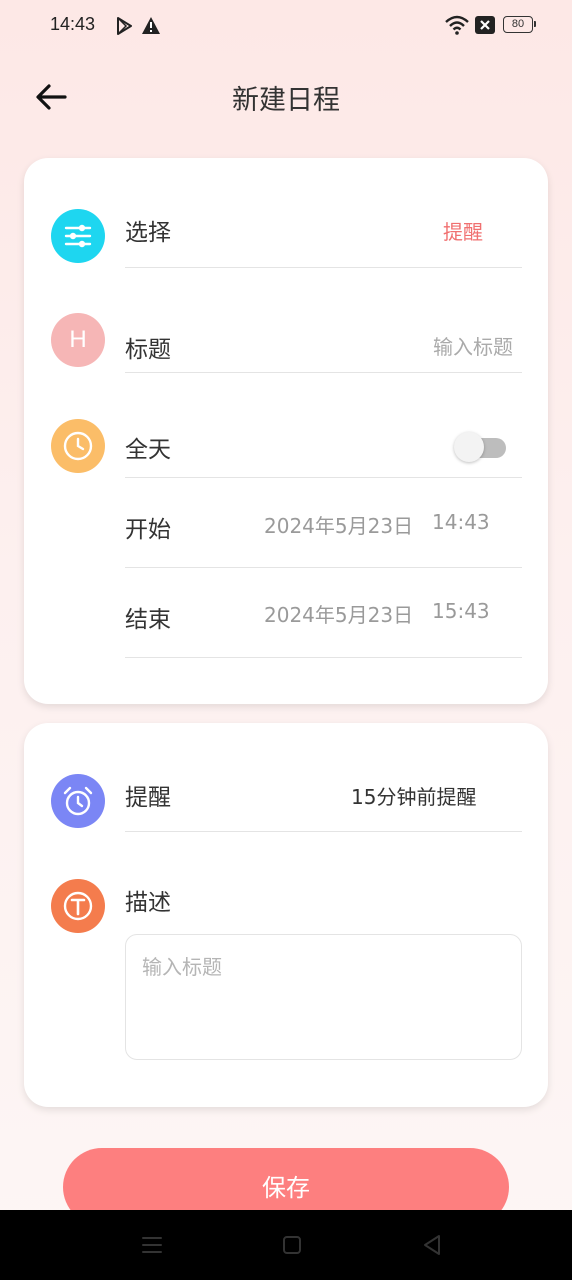  I want to click on system-nav-bar, so click(286, 1245).